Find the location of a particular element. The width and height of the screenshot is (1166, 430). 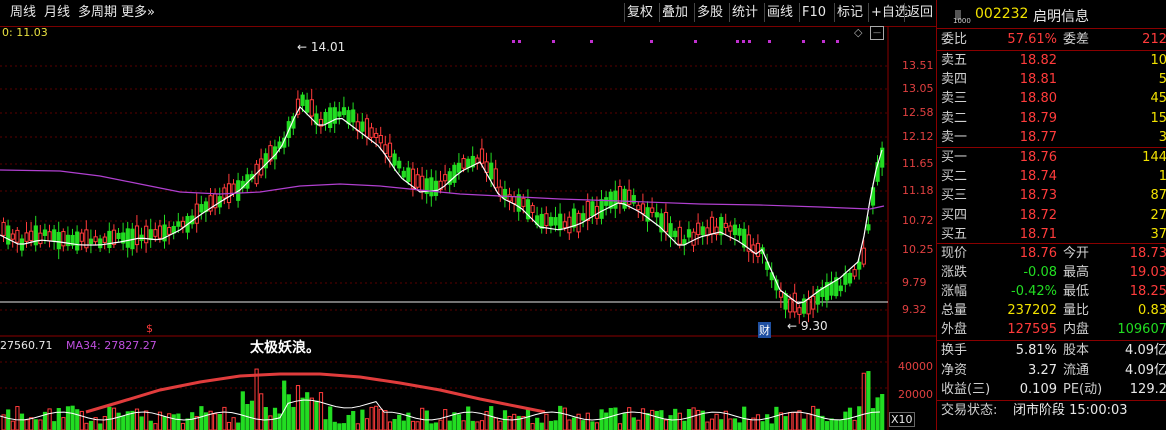

weekly-tab: 周线 is located at coordinates (23, 13).